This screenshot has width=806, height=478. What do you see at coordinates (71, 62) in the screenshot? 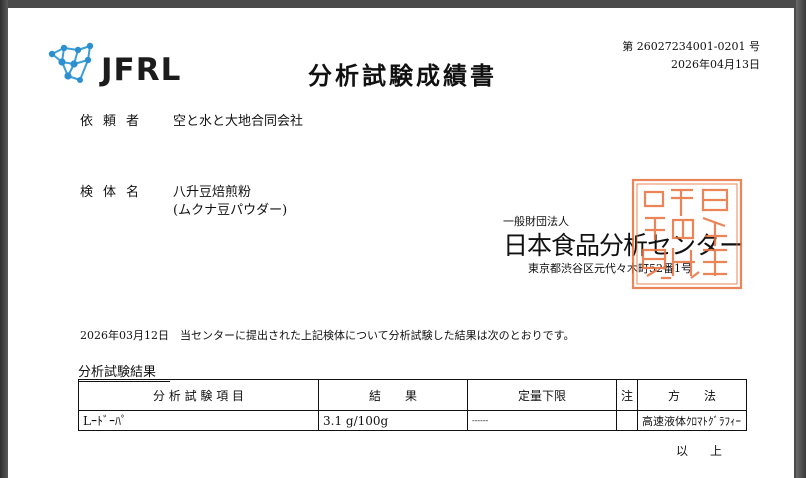
I see `molecule-logo-icon` at bounding box center [71, 62].